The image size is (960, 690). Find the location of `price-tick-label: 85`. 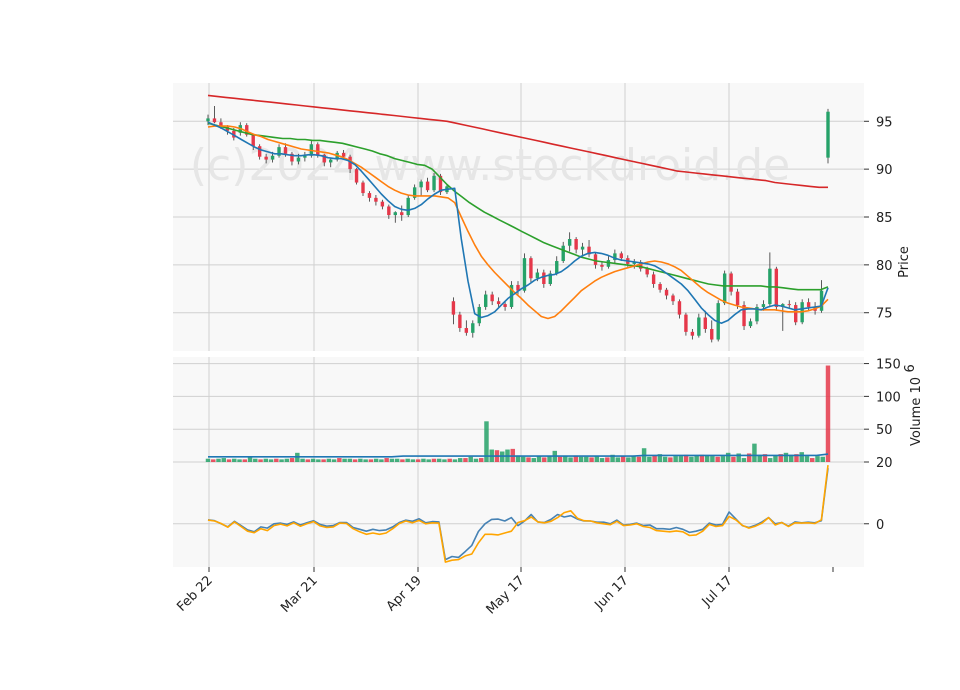

price-tick-label: 85 is located at coordinates (884, 218).